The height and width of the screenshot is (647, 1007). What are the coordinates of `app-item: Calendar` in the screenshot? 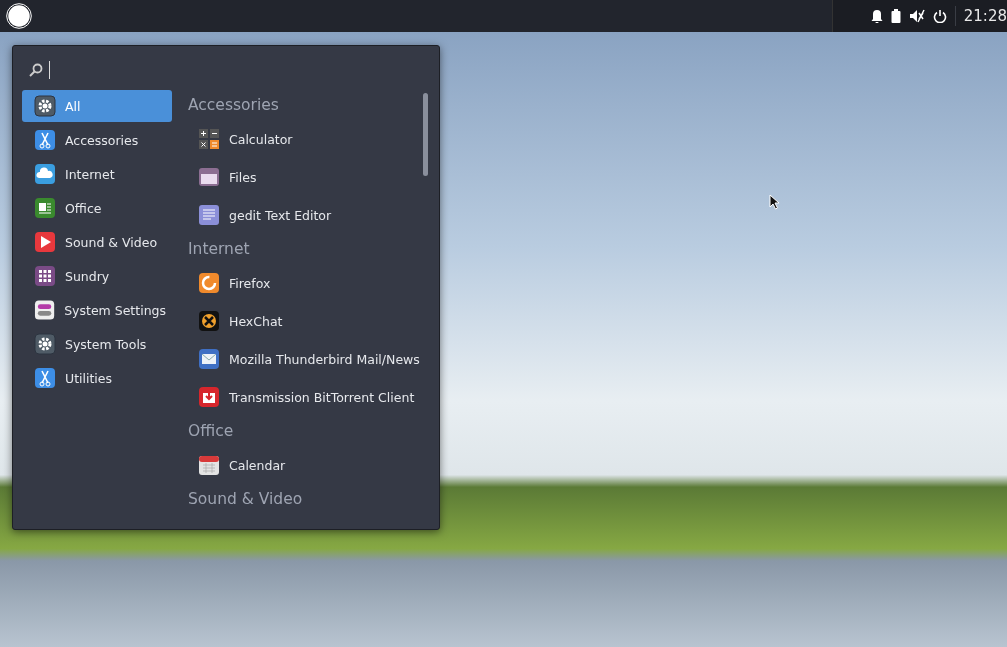 It's located at (313, 465).